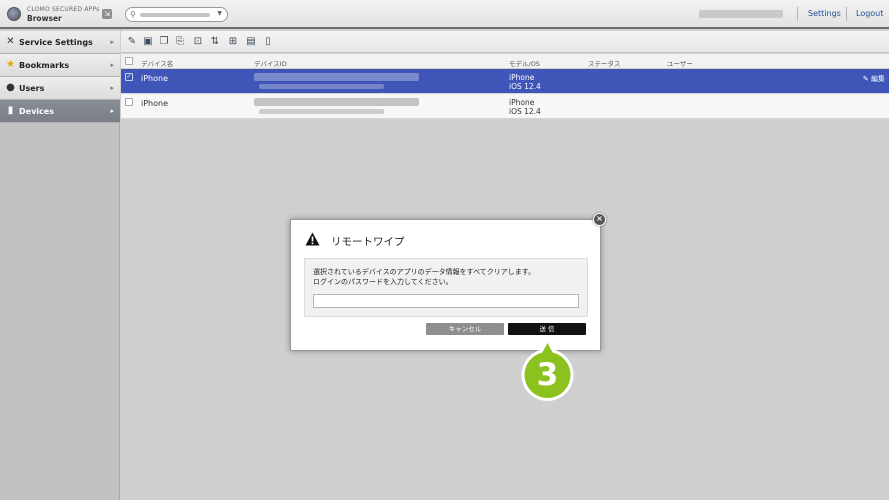 The width and height of the screenshot is (889, 500). Describe the element at coordinates (129, 102) in the screenshot. I see `row-checkbox` at that location.